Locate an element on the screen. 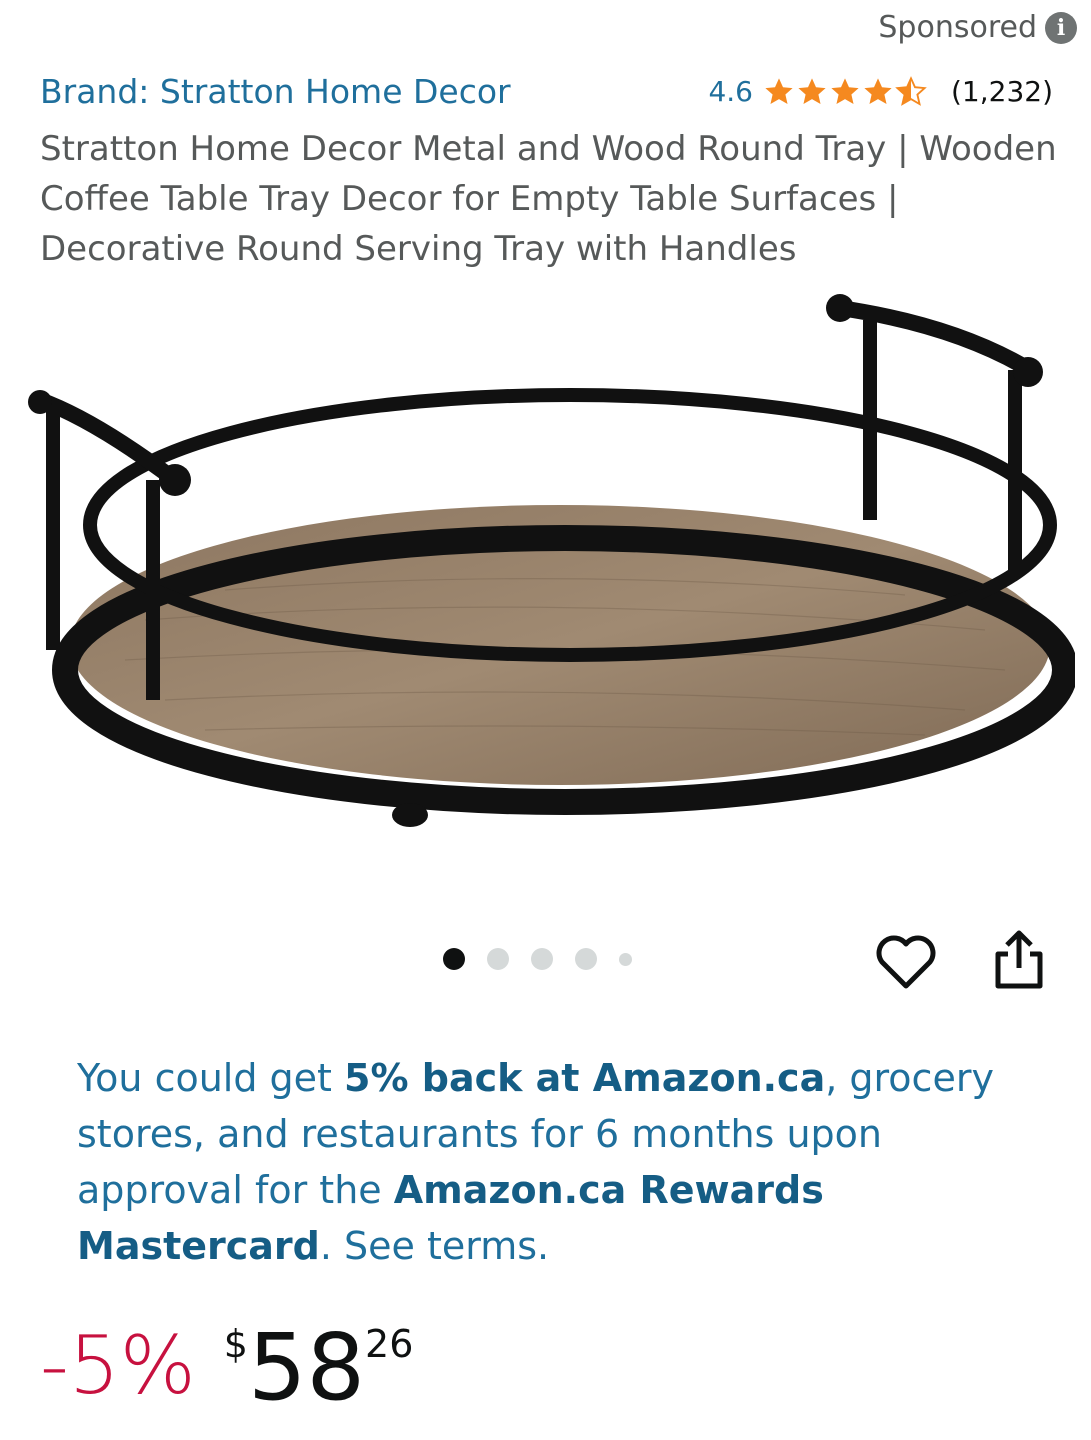  price-row: -5% $ 58 26 is located at coordinates (226, 1368).